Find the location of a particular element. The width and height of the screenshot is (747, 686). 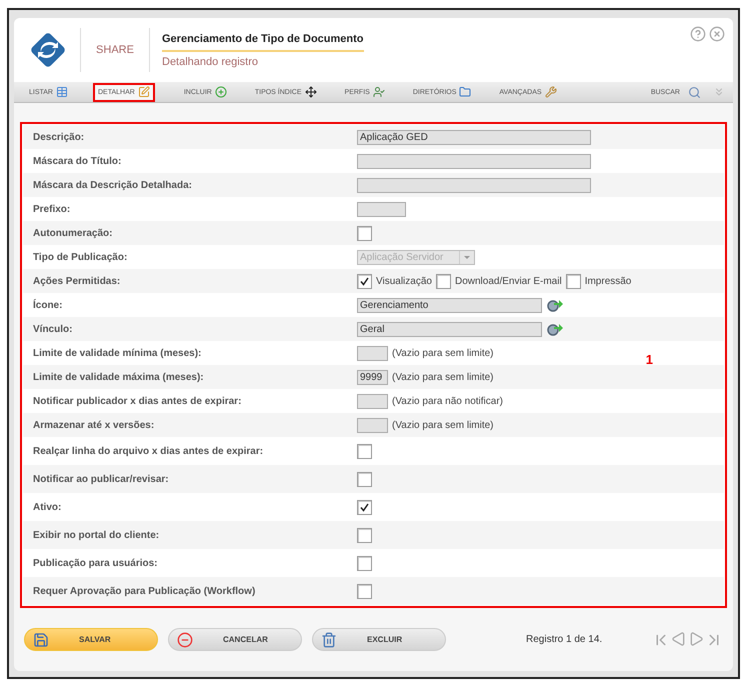

save-button: SALVAR is located at coordinates (91, 639).